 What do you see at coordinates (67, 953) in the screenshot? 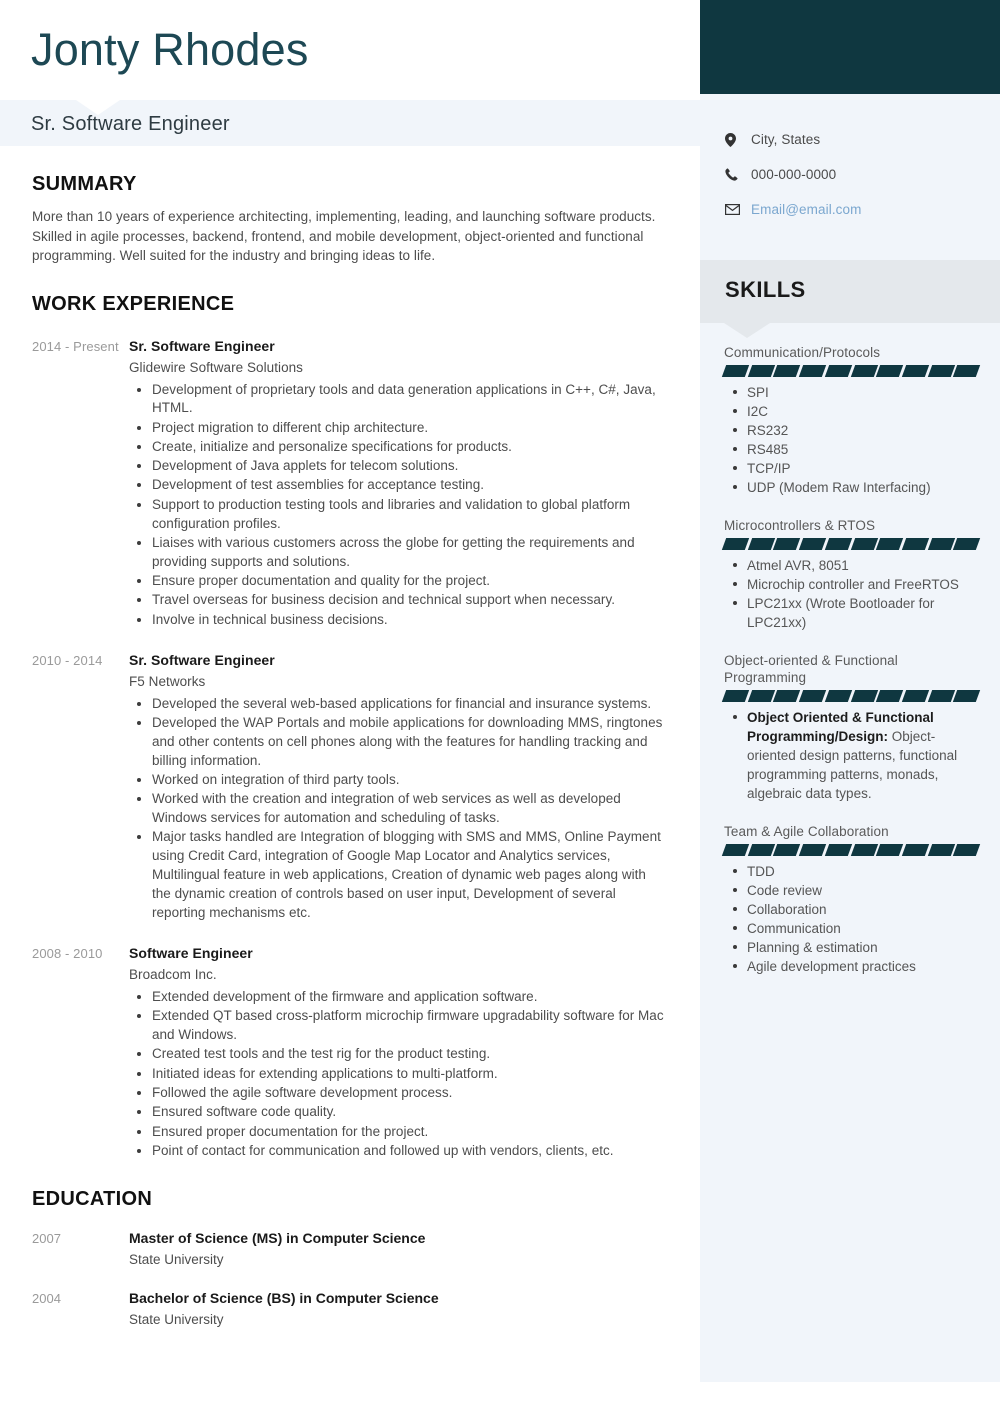
I see `work-entry-date: 2008 - 2010` at bounding box center [67, 953].